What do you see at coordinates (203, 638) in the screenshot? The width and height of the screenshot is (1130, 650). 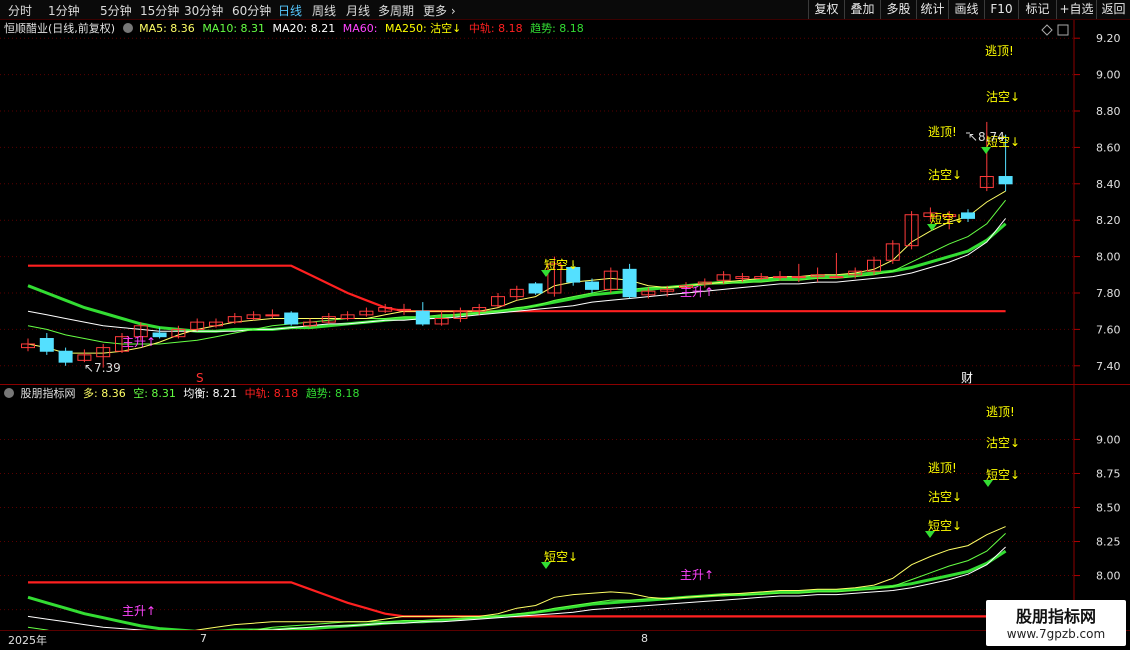 I see `date-label-july: 7` at bounding box center [203, 638].